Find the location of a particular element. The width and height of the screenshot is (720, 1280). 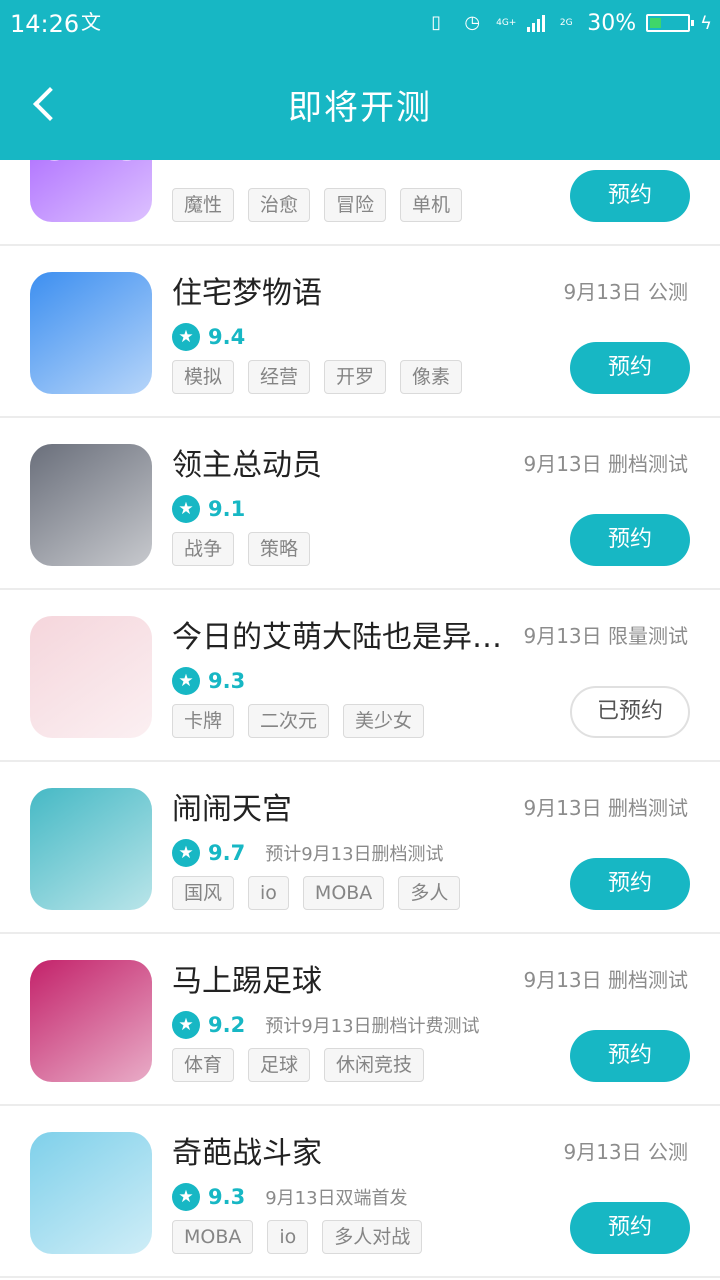

rating: ★ 9.3 is located at coordinates (208, 681).